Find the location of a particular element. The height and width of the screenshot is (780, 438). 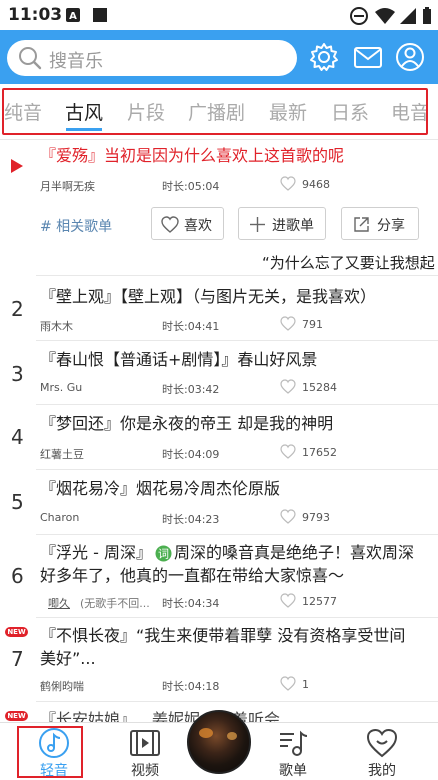

top-header: 搜音乐 is located at coordinates (219, 57).